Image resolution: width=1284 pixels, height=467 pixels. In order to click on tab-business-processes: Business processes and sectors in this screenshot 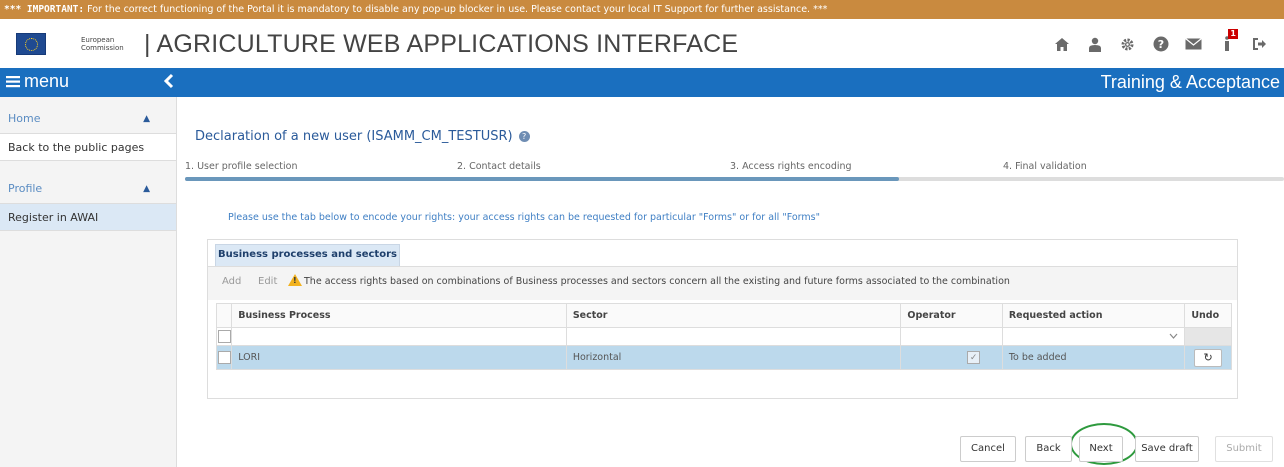, I will do `click(307, 255)`.